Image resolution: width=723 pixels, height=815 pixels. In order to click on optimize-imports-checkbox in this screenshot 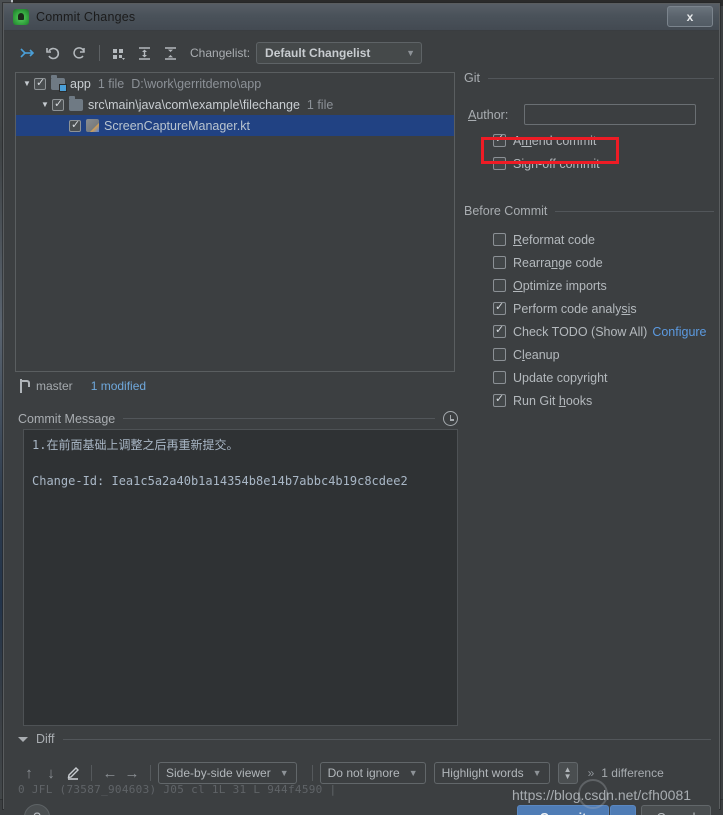, I will do `click(499, 285)`.